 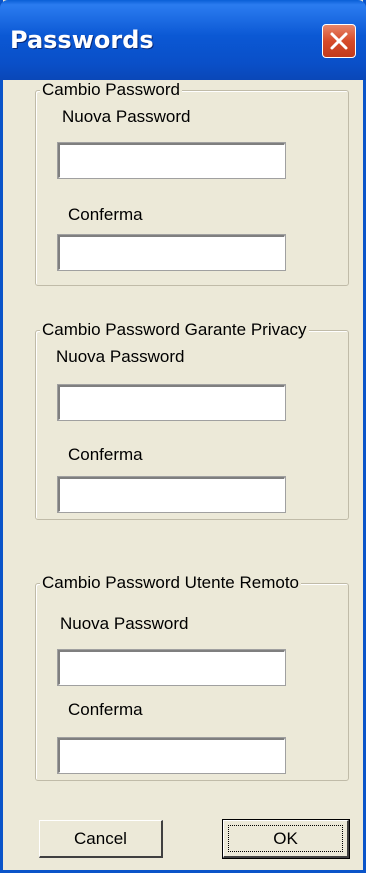 I want to click on close-button, so click(x=339, y=41).